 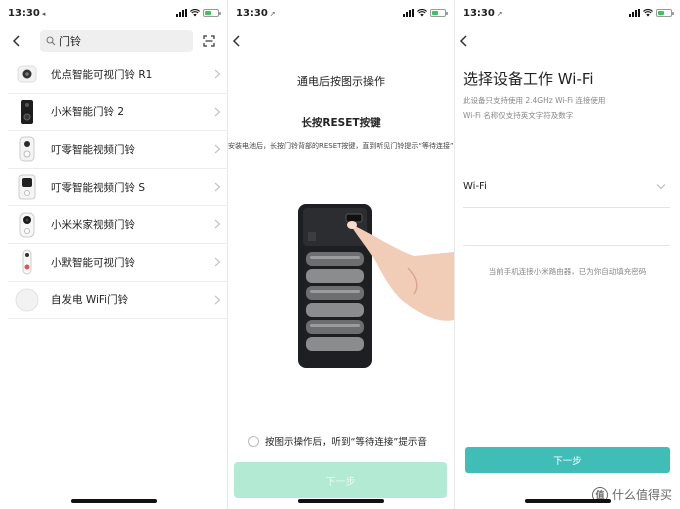 I want to click on list-item: 叮零智能视频门铃, so click(x=117, y=150).